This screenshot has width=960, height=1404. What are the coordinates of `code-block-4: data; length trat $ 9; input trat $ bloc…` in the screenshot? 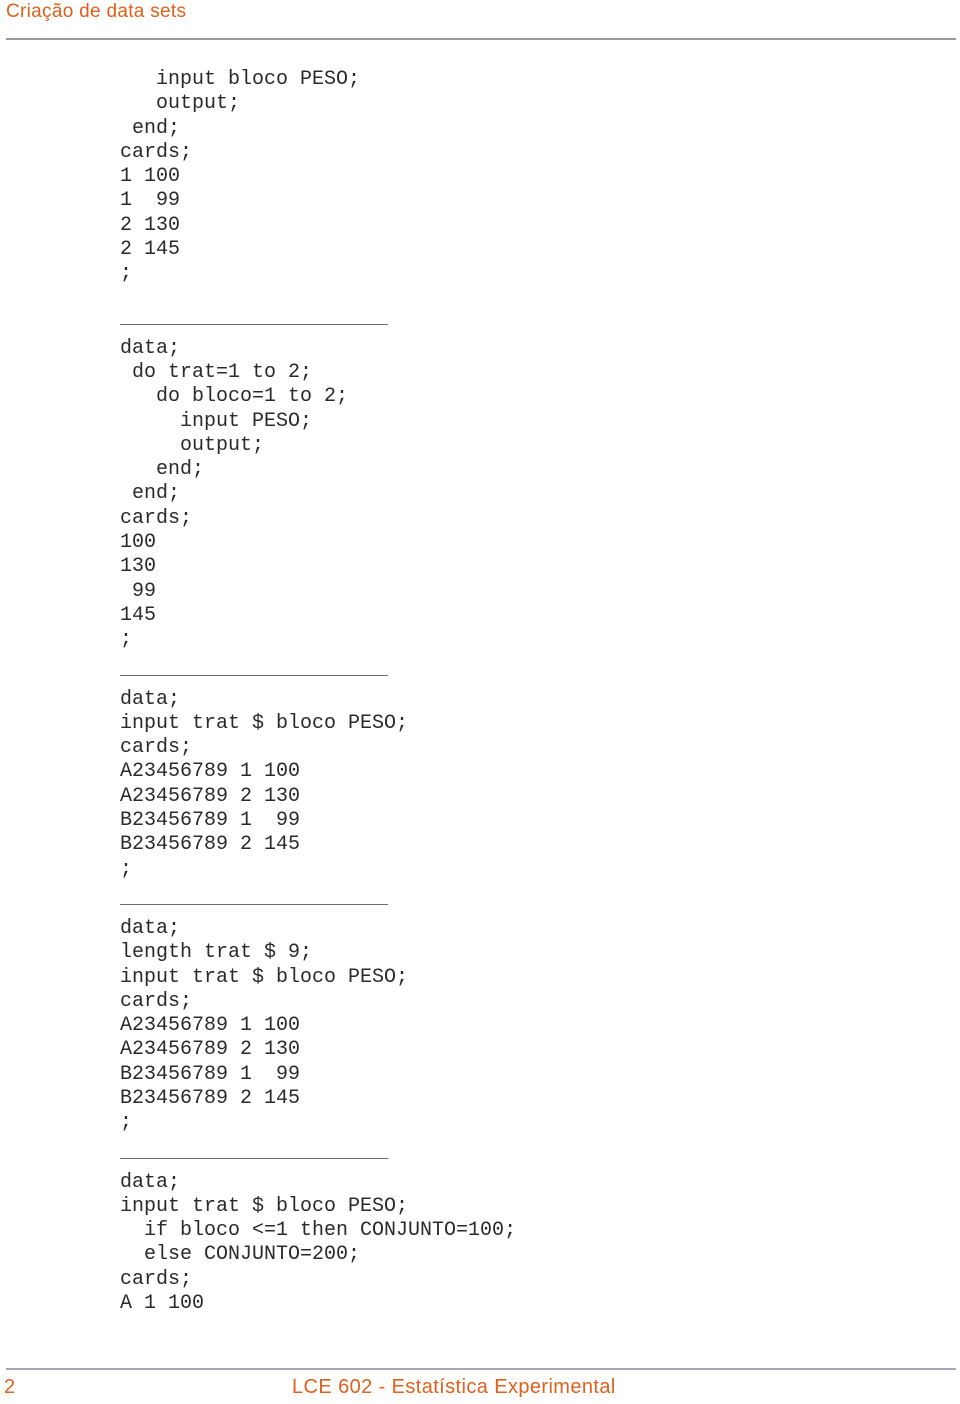 It's located at (318, 1026).